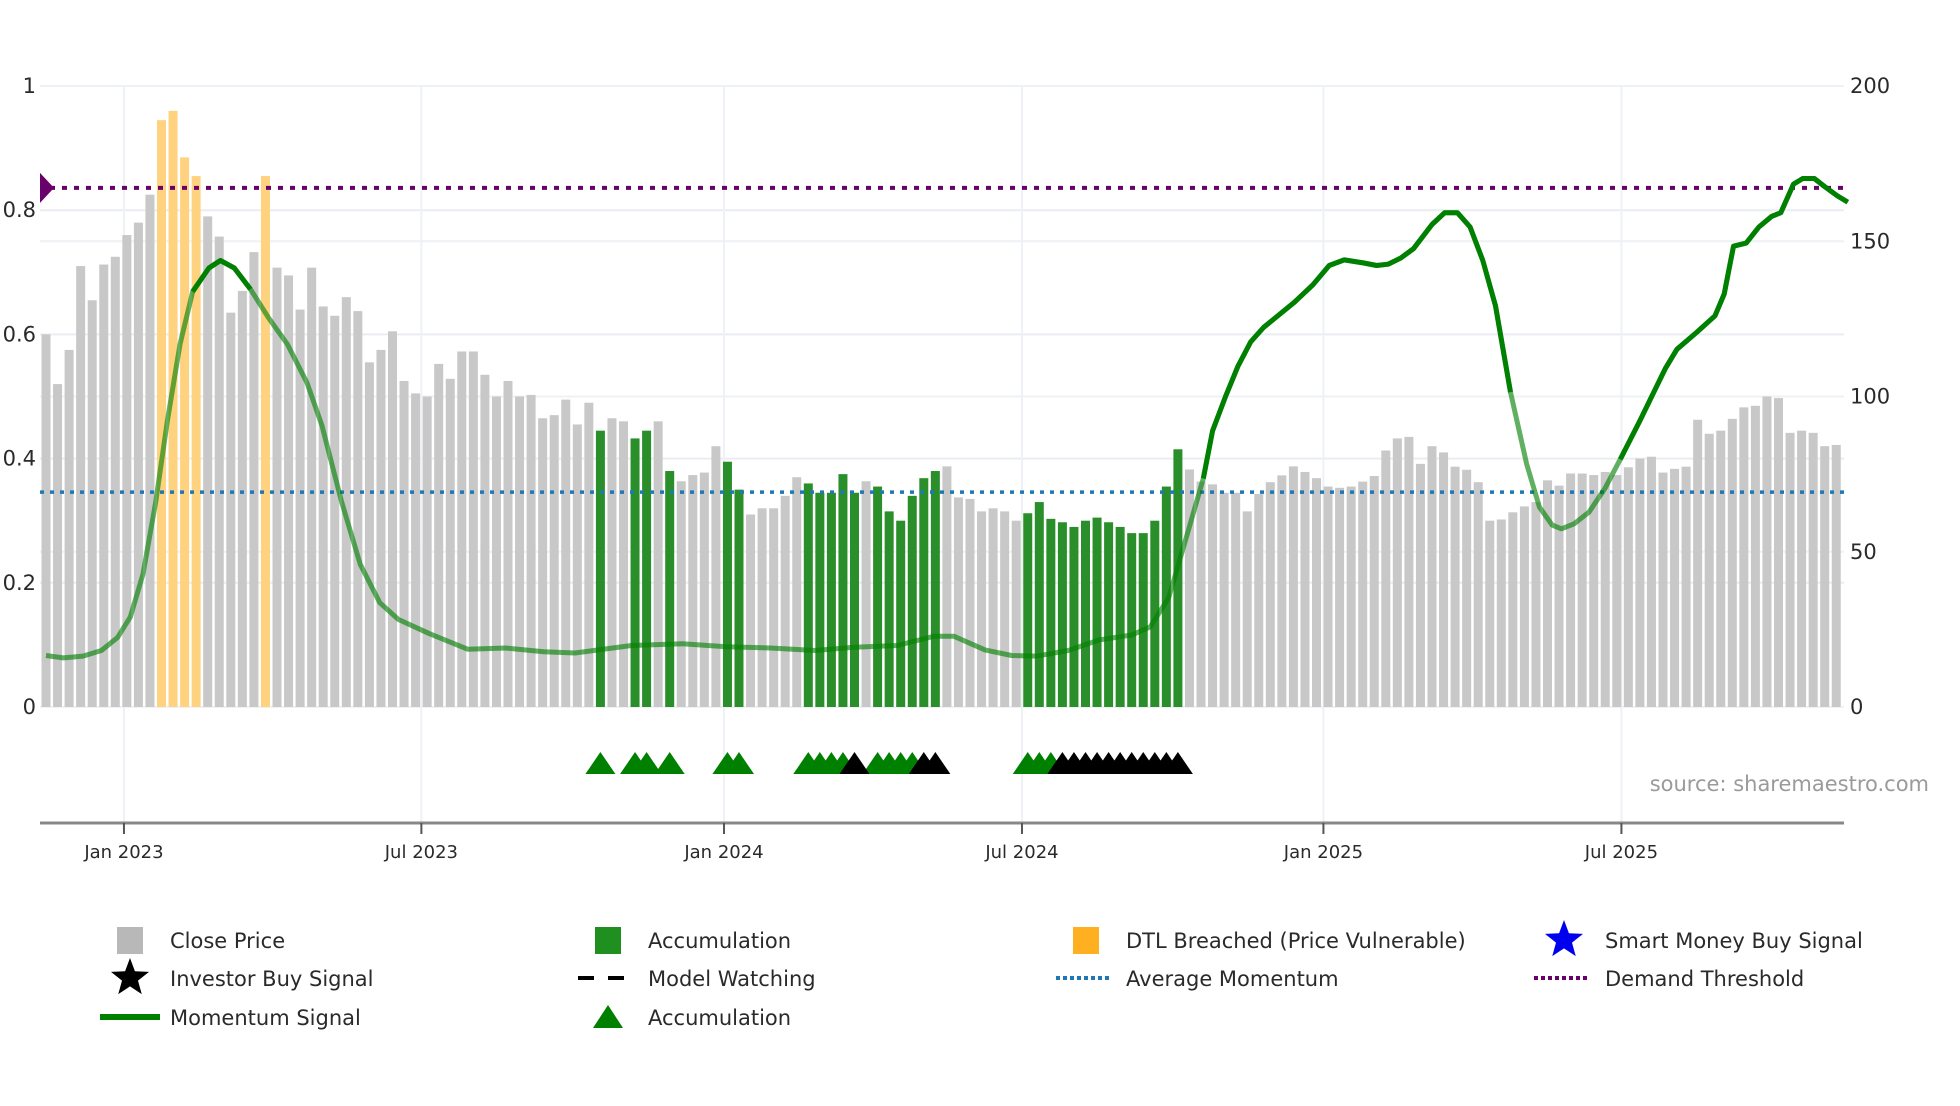 The image size is (1960, 1106). I want to click on x-tick-label: Jul 2023, so click(421, 852).